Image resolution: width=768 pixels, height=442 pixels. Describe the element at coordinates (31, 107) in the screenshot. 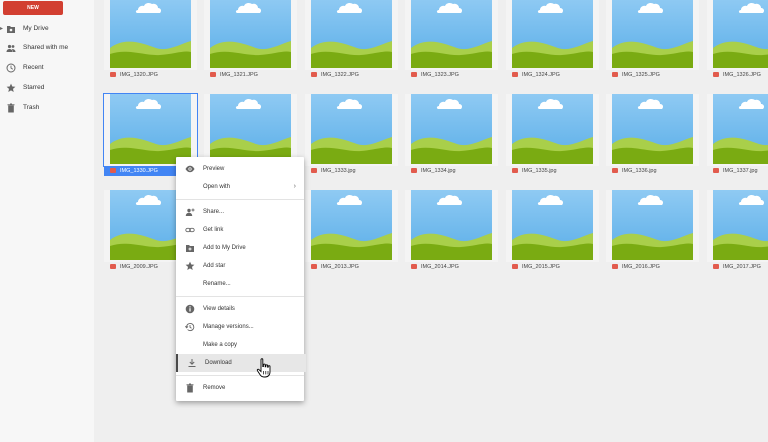

I see `sidebar-item-label: Trash` at that location.